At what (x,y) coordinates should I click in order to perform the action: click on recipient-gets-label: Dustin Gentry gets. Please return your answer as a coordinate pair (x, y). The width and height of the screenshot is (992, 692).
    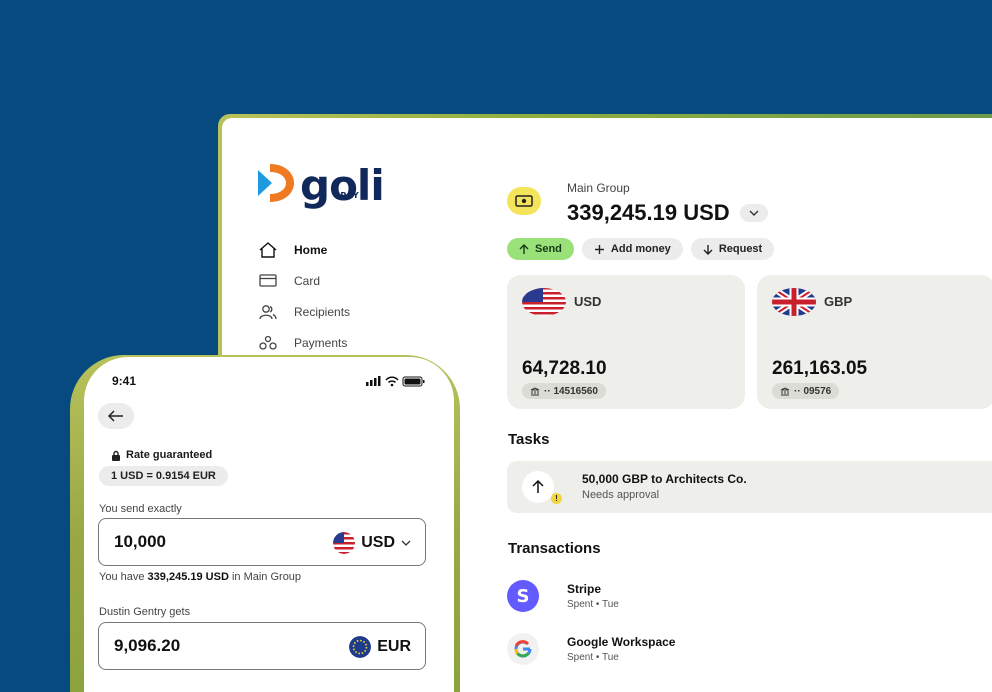
    Looking at the image, I should click on (145, 612).